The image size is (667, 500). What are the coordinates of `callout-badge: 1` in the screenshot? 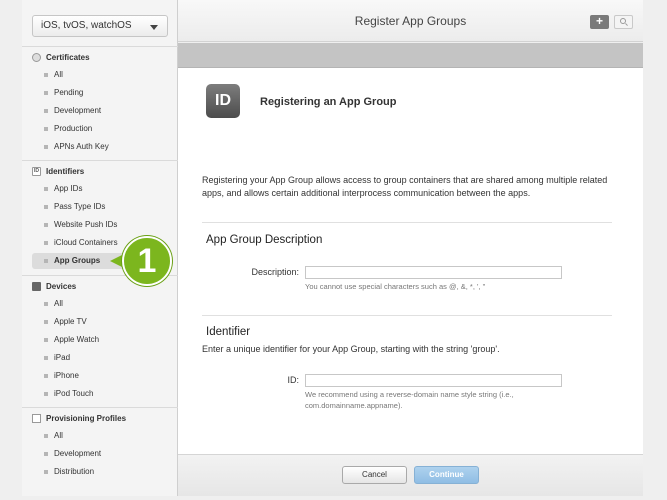 It's located at (147, 261).